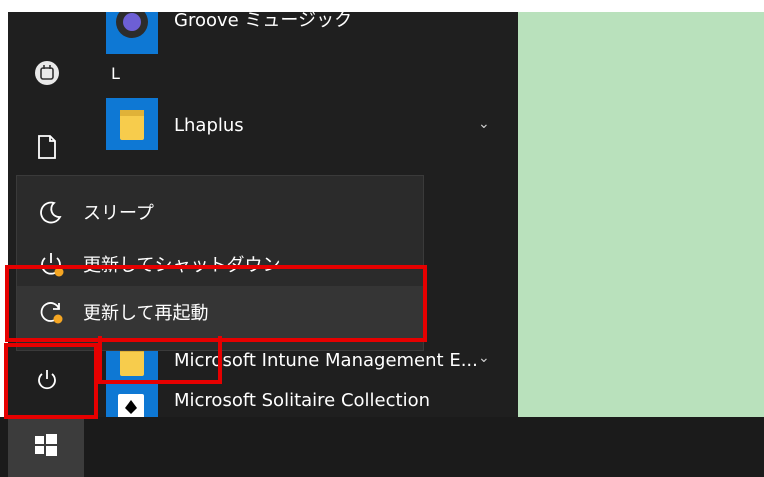 This screenshot has height=477, width=764. I want to click on power-menu-sleep: スリープ, so click(221, 212).